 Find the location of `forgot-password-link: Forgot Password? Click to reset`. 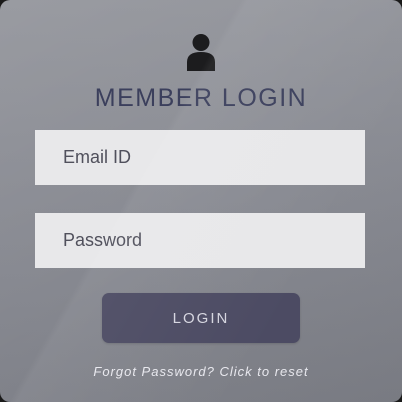

forgot-password-link: Forgot Password? Click to reset is located at coordinates (201, 371).